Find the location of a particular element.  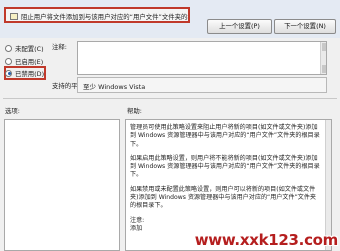

radio-enabled: 已启用(E) is located at coordinates (24, 61).